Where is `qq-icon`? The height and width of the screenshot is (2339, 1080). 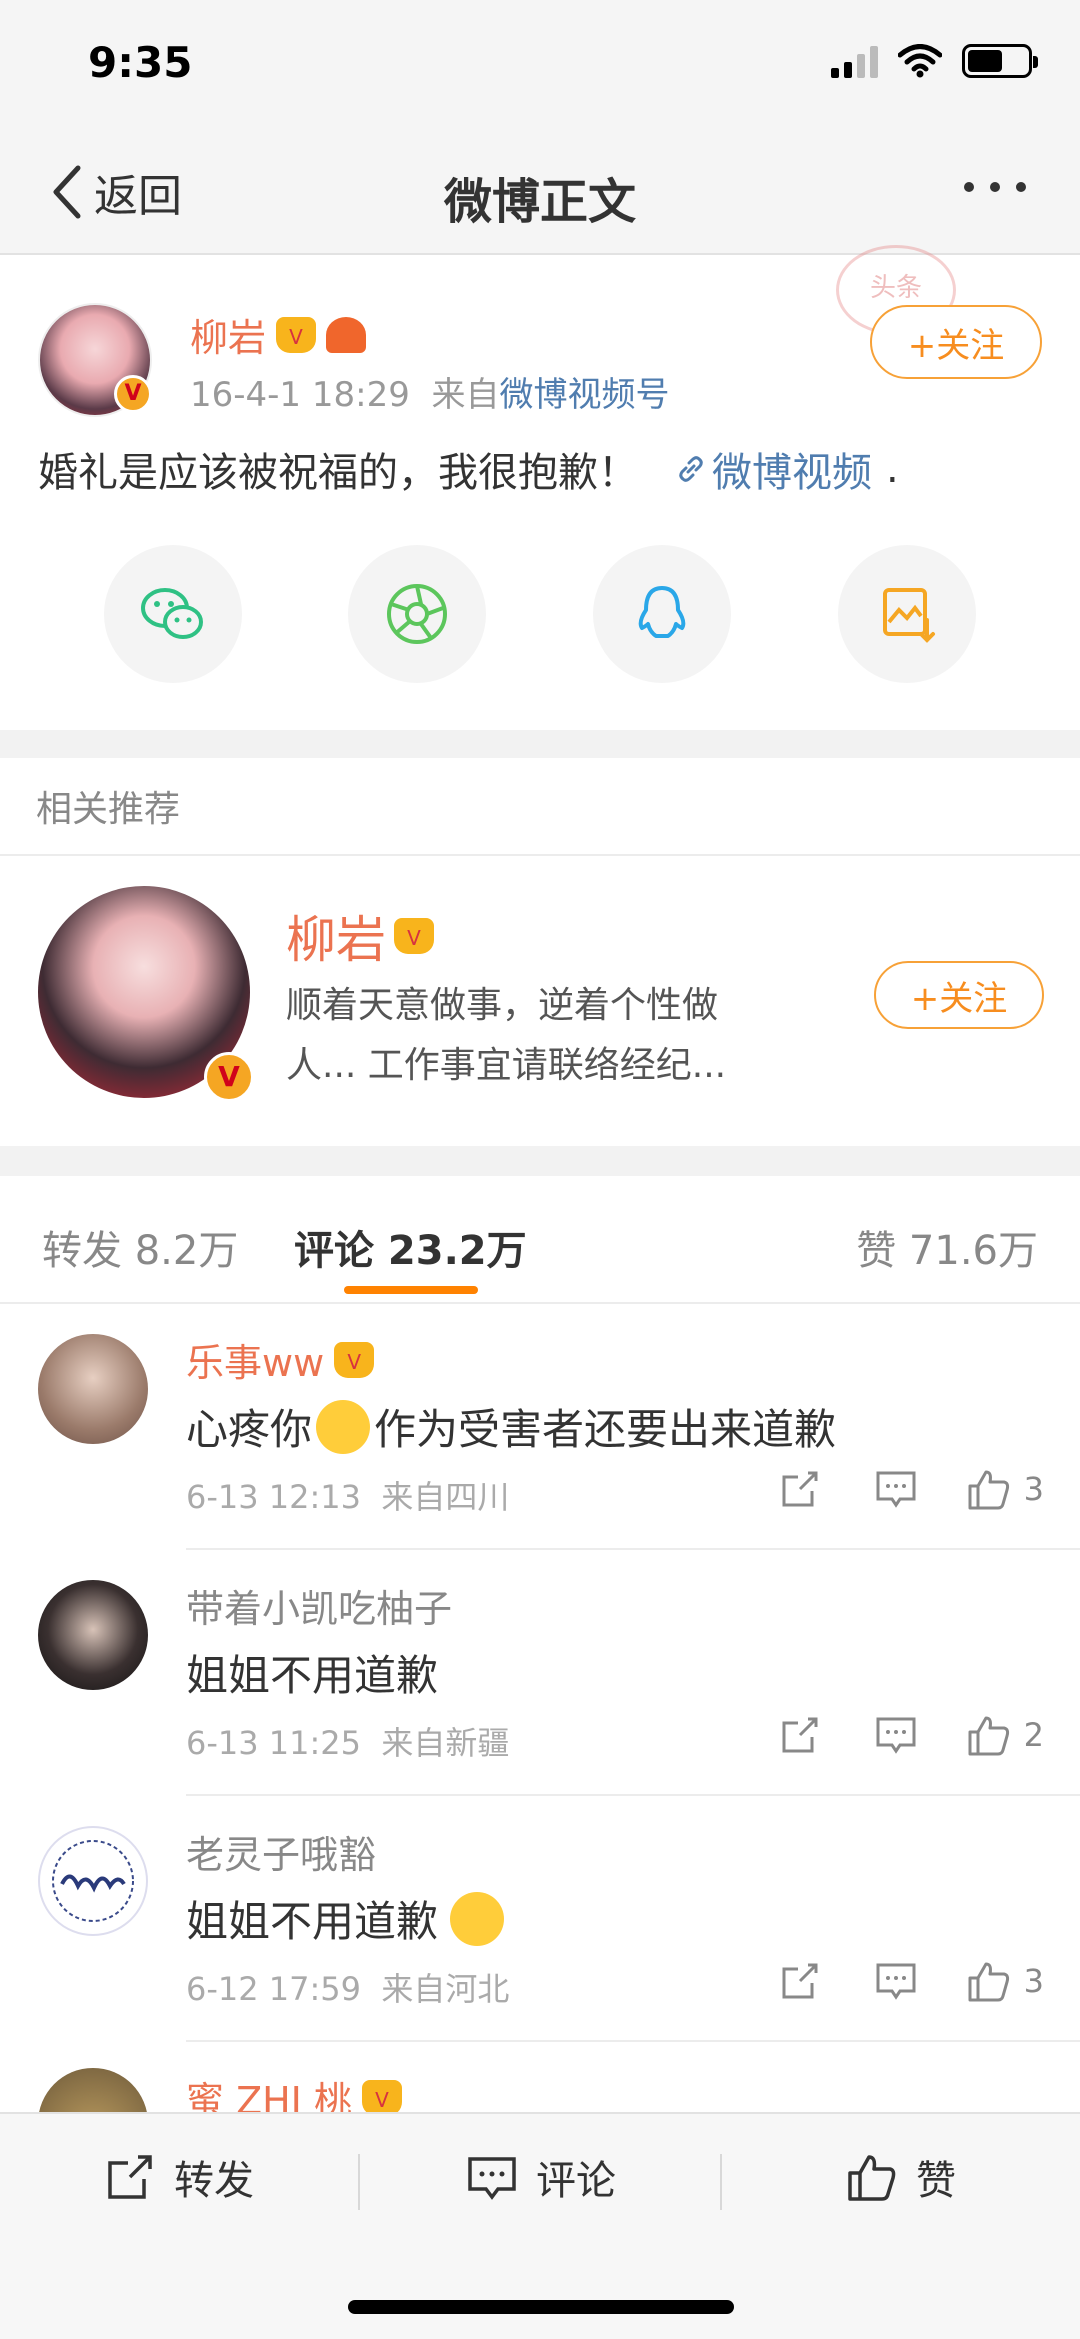
qq-icon is located at coordinates (662, 612).